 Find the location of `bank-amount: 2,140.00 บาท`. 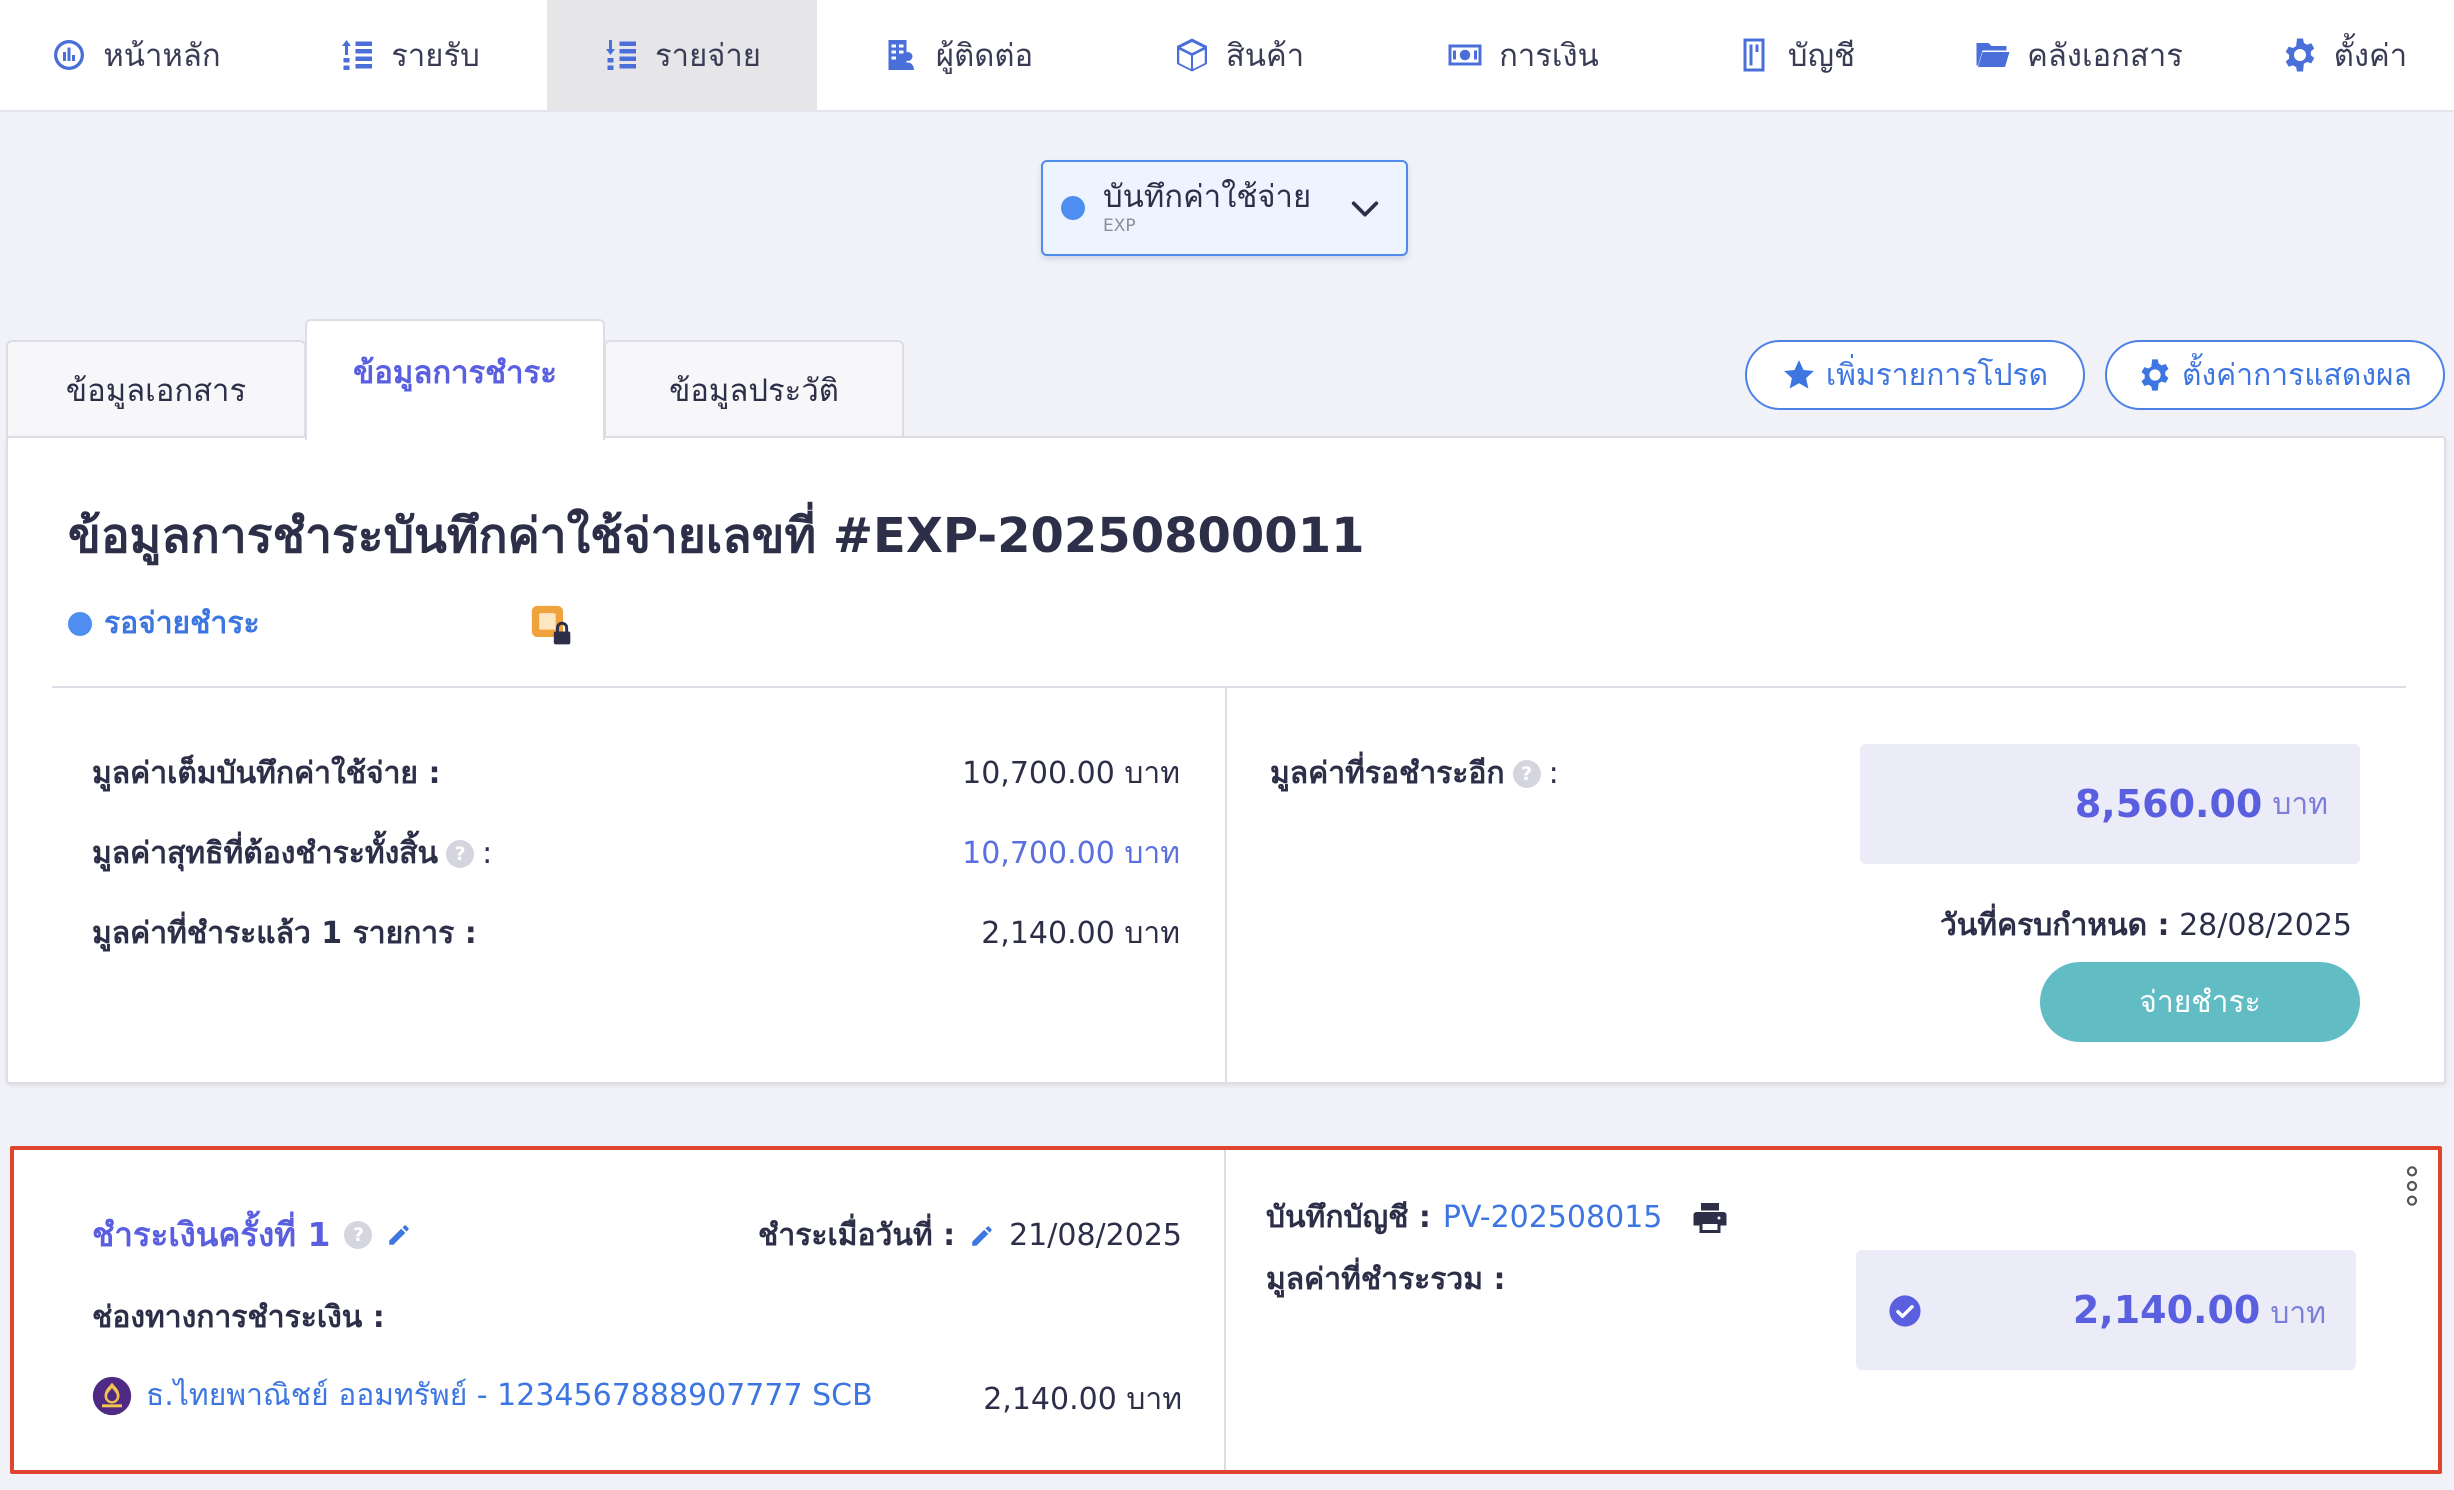

bank-amount: 2,140.00 บาท is located at coordinates (1082, 1399).